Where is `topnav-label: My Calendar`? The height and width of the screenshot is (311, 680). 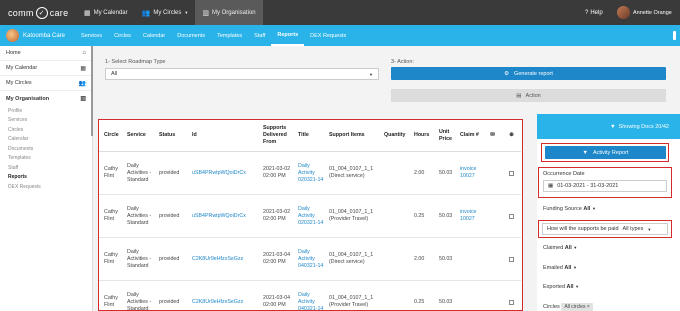 topnav-label: My Calendar is located at coordinates (110, 12).